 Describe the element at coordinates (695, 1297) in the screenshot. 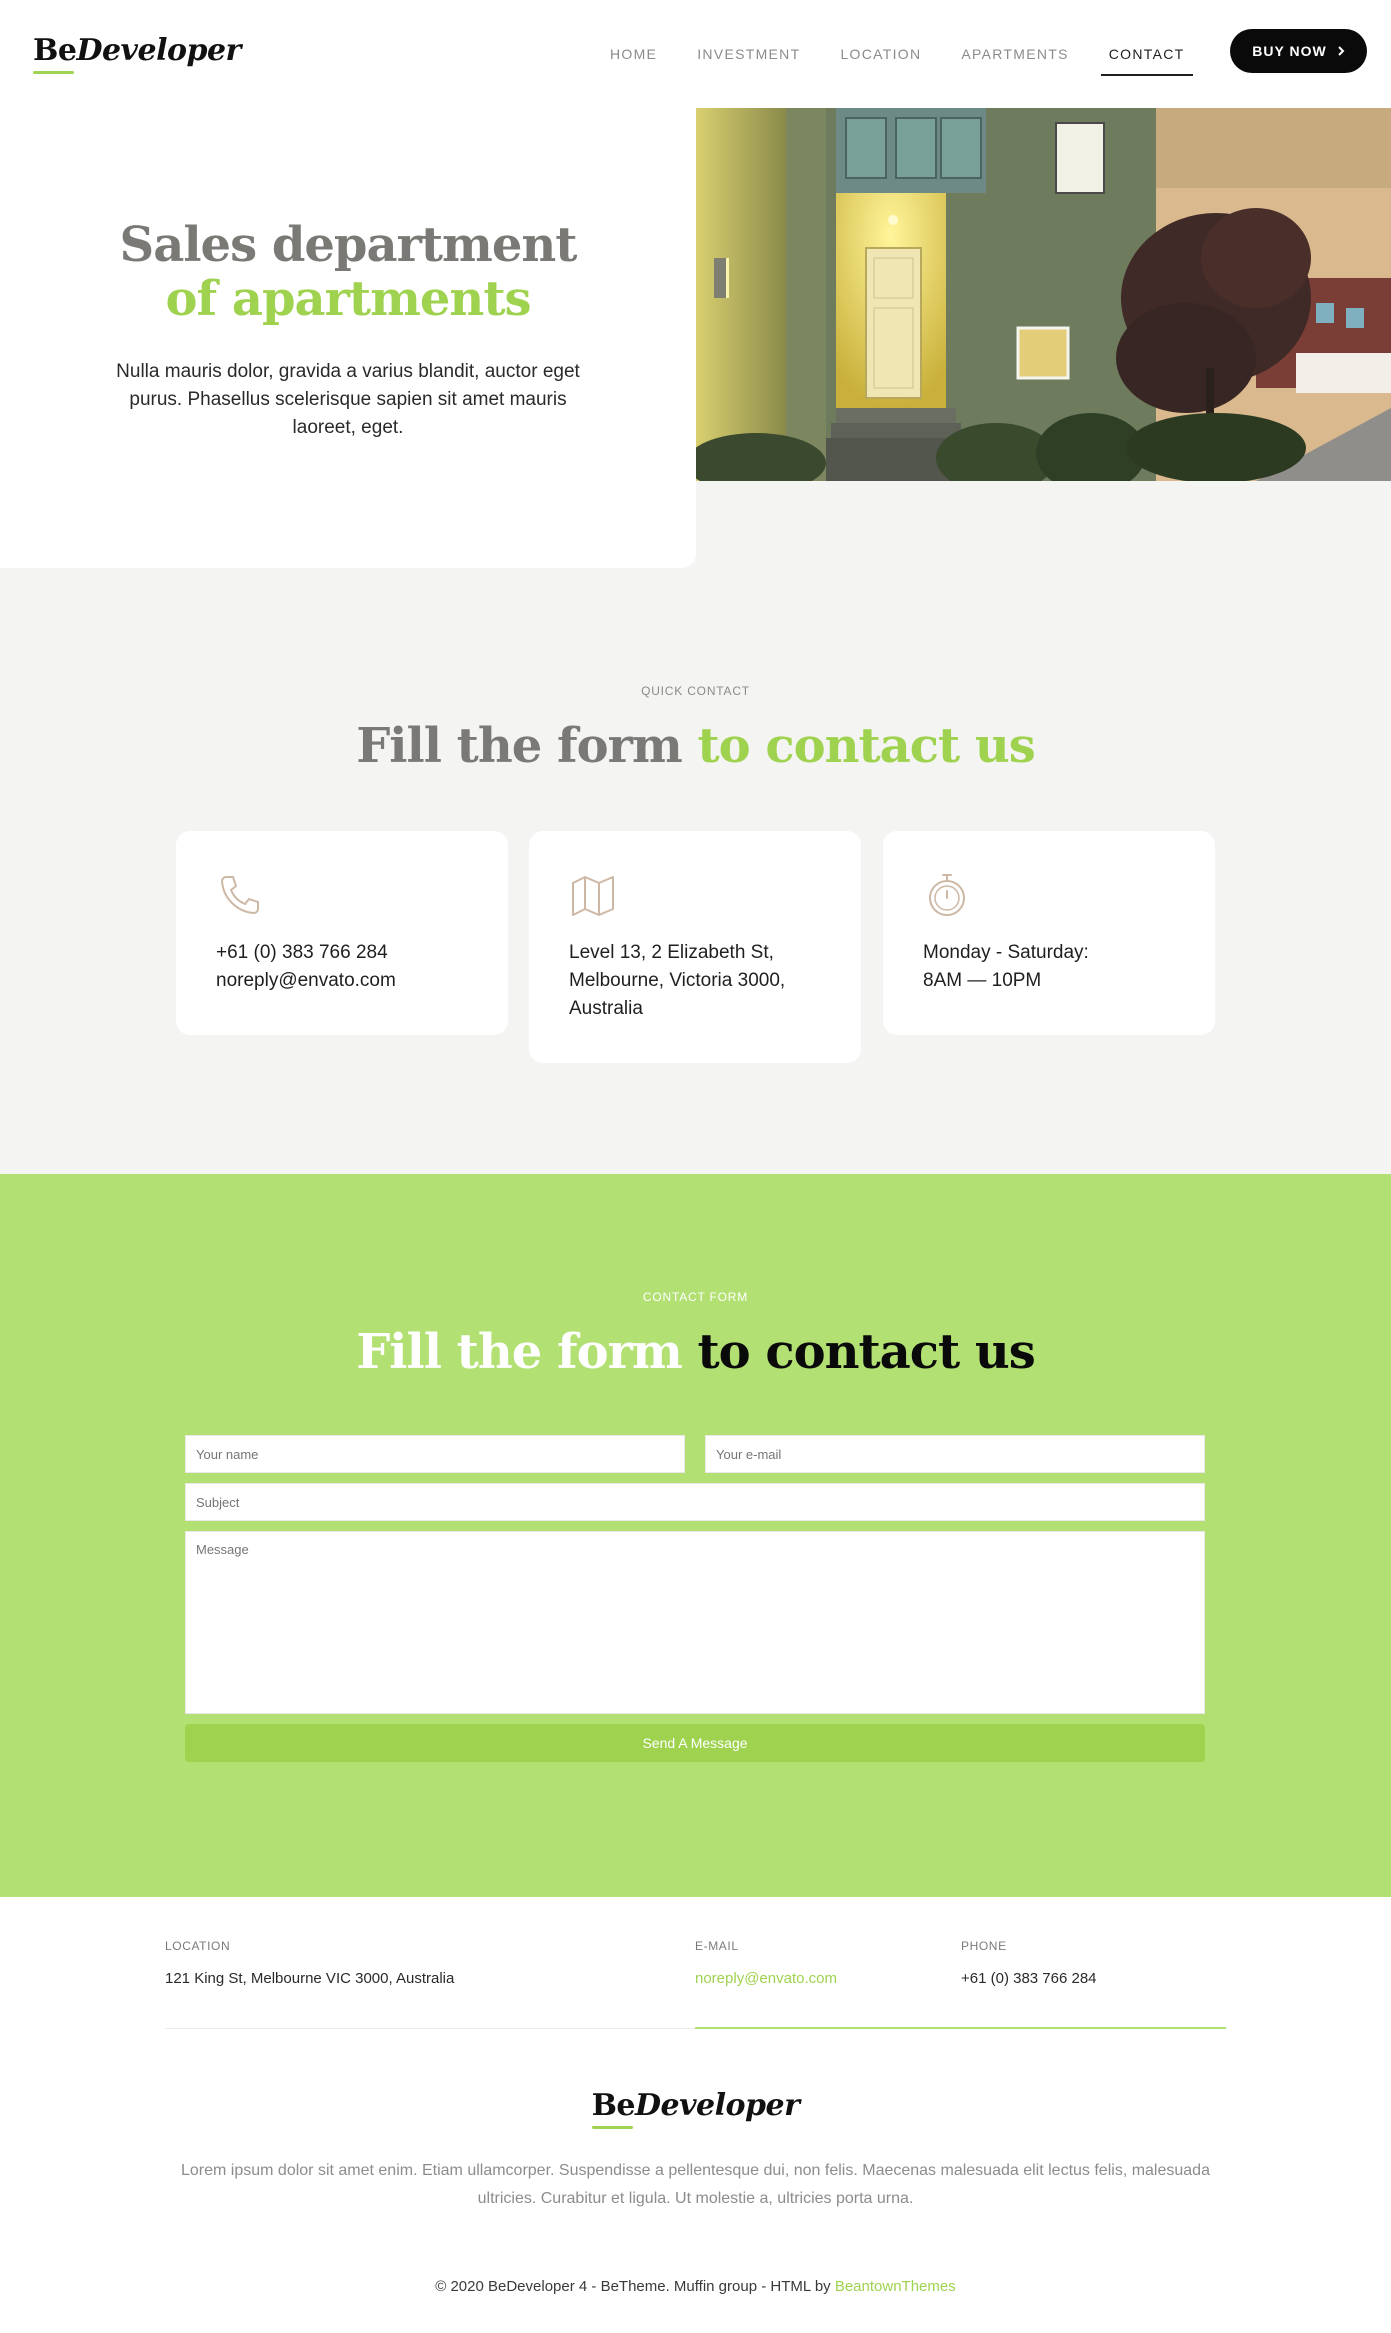

I see `contact-form-kicker: CONTACT FORM` at that location.